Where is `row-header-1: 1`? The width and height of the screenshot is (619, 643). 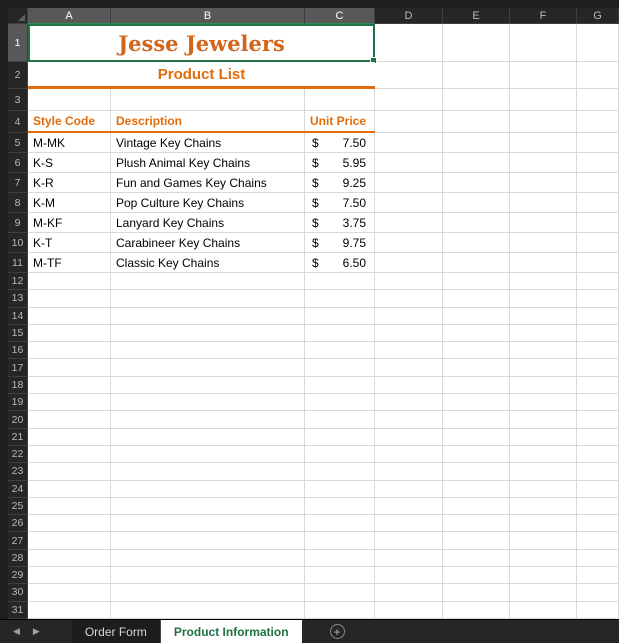 row-header-1: 1 is located at coordinates (18, 43).